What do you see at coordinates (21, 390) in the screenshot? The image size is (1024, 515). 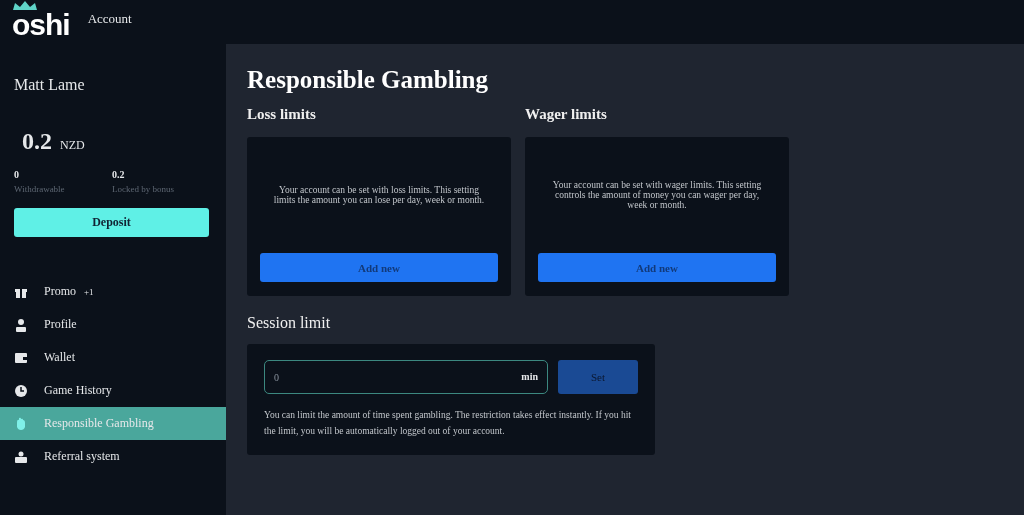 I see `clock-icon` at bounding box center [21, 390].